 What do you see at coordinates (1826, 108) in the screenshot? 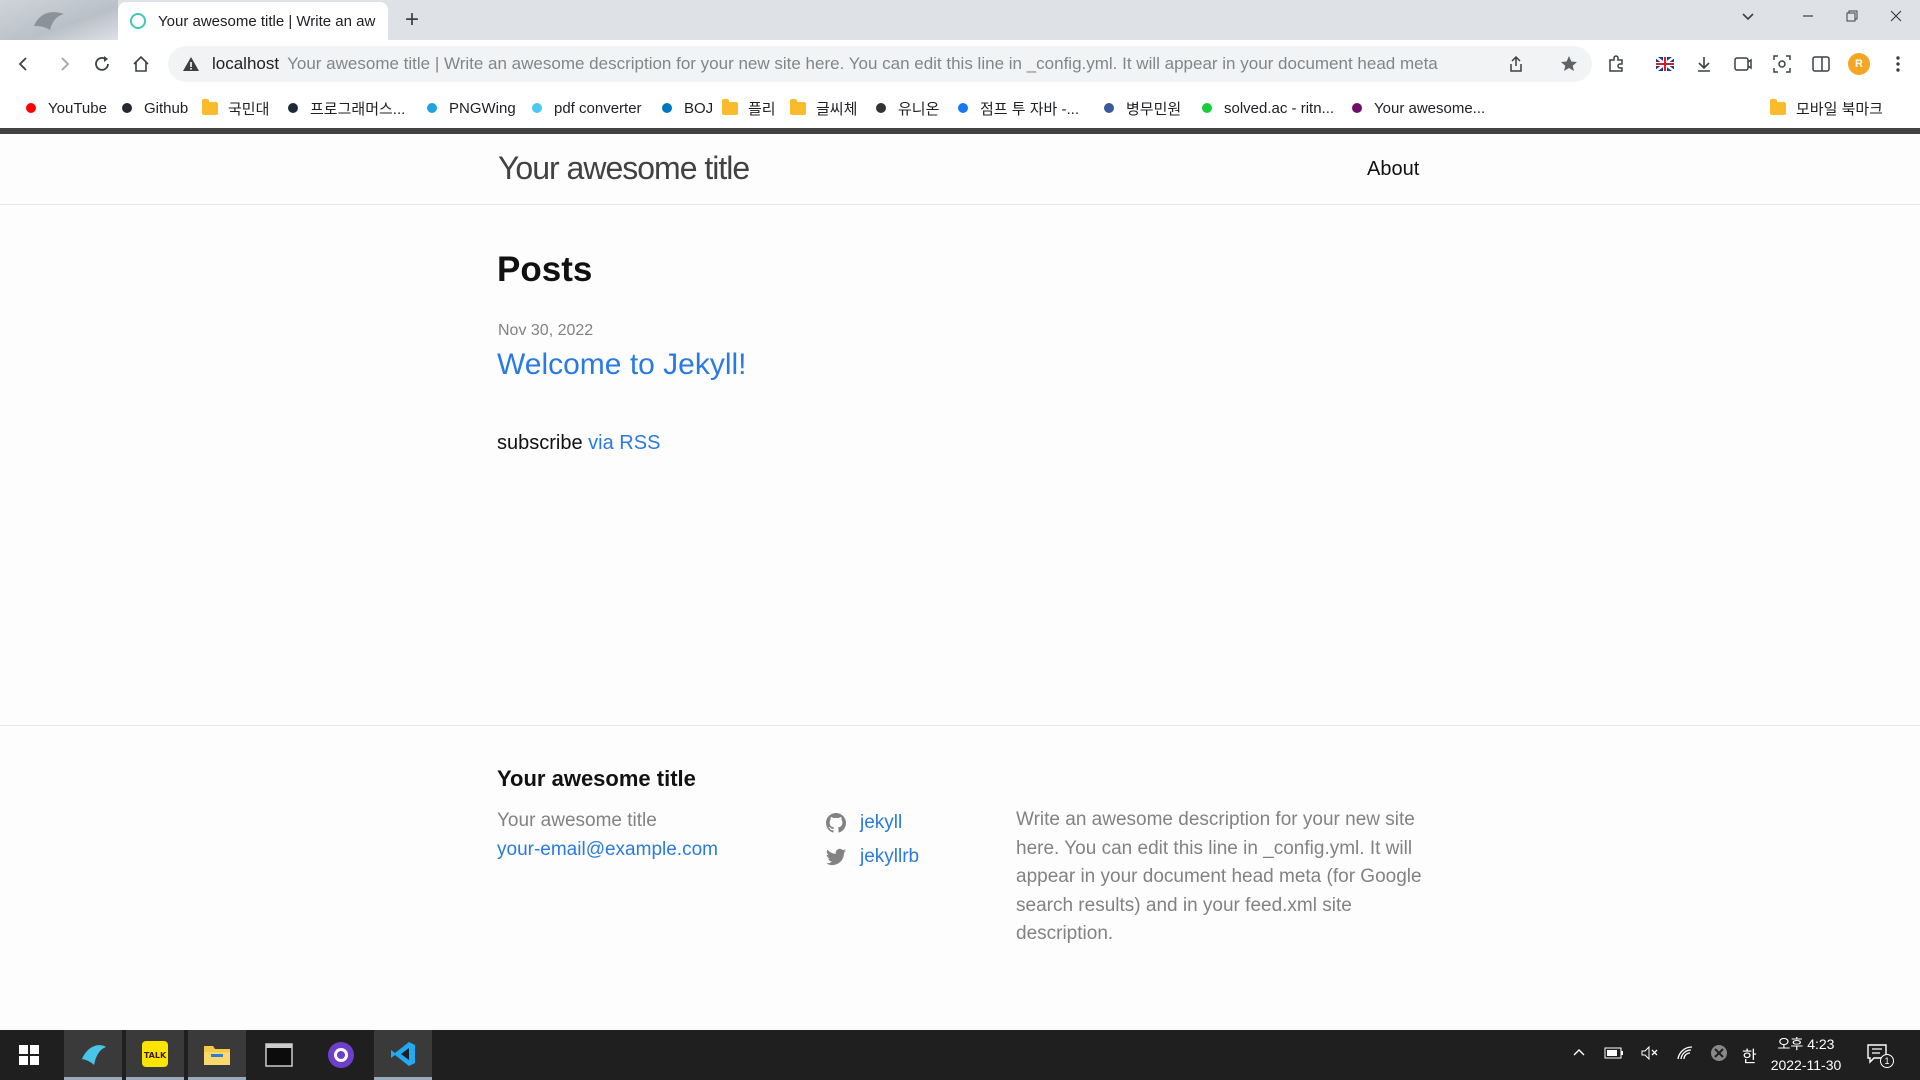
I see `mobile-bookmarks-folder: 모바일 북마크` at bounding box center [1826, 108].